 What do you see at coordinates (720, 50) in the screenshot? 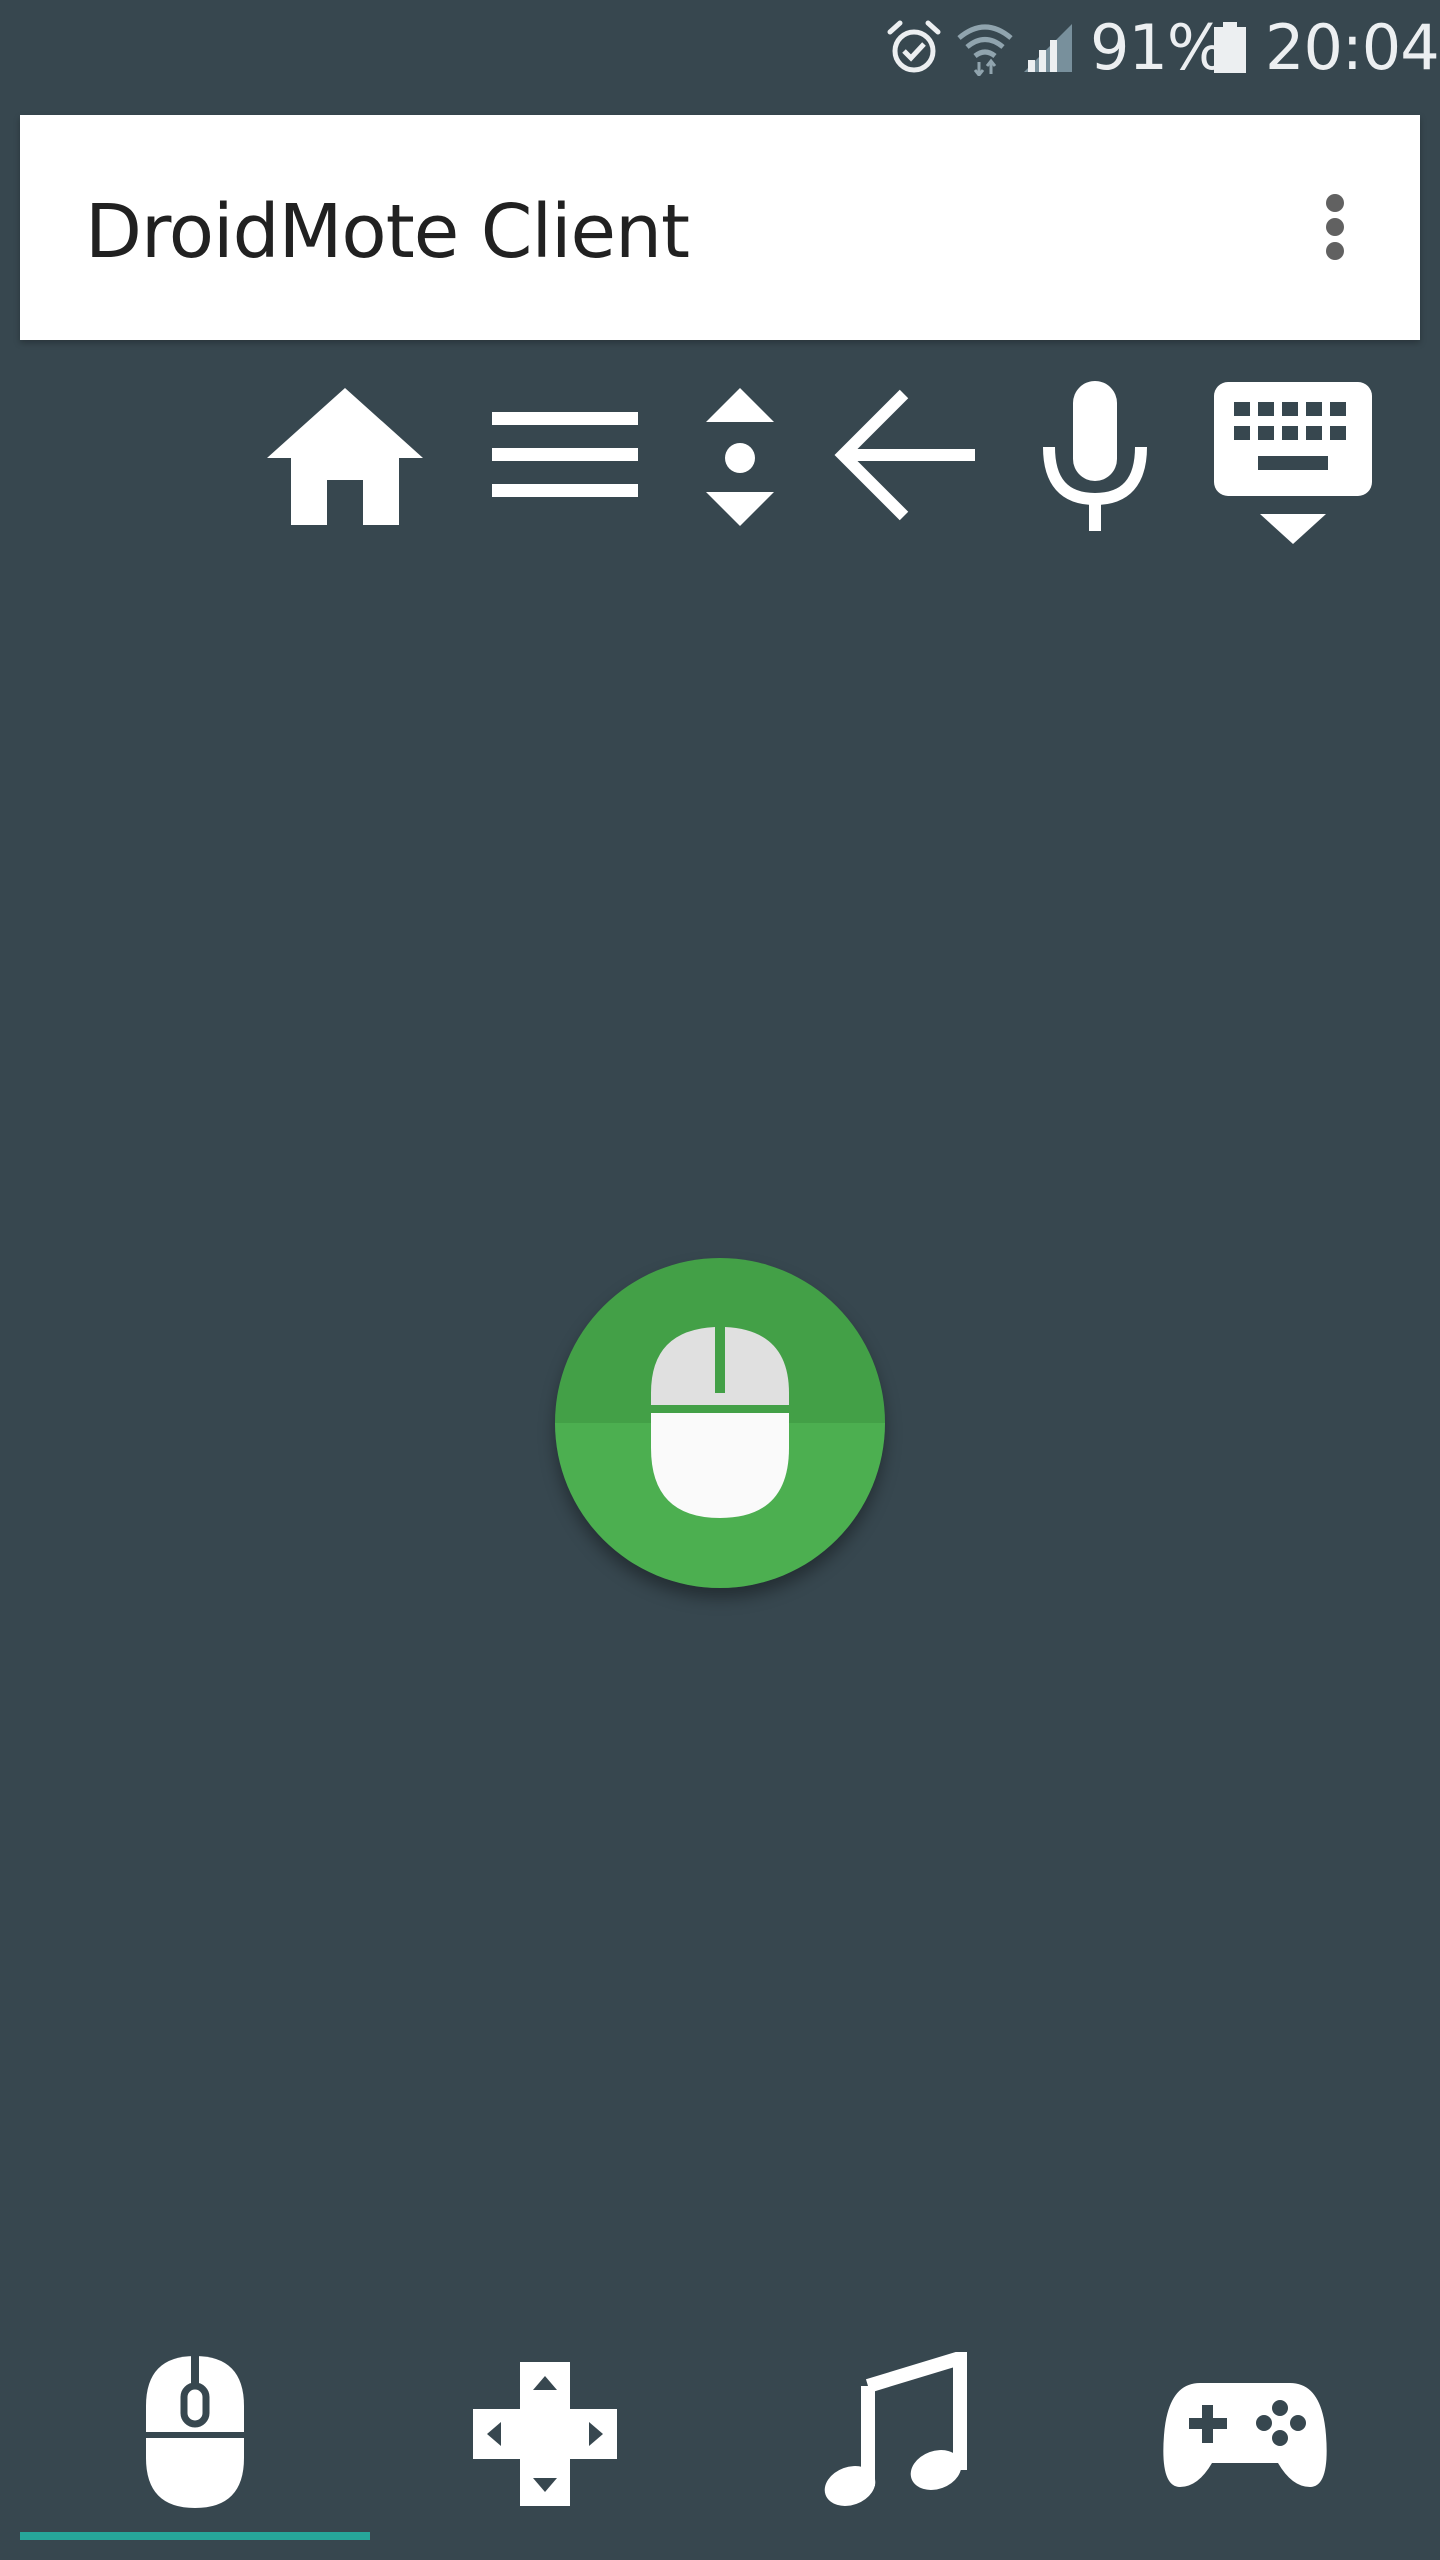
I see `status-bar: 91% 20:04` at bounding box center [720, 50].